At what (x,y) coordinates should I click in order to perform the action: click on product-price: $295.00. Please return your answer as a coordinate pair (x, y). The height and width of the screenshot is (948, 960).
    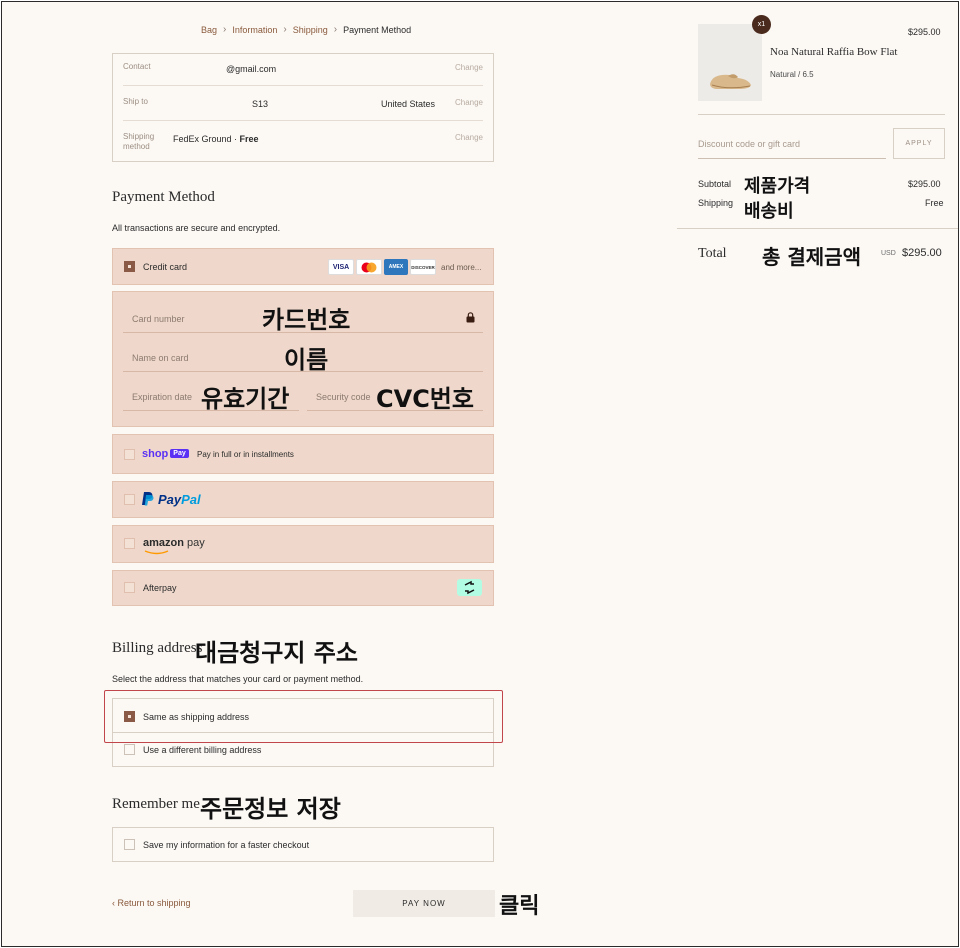
    Looking at the image, I should click on (924, 32).